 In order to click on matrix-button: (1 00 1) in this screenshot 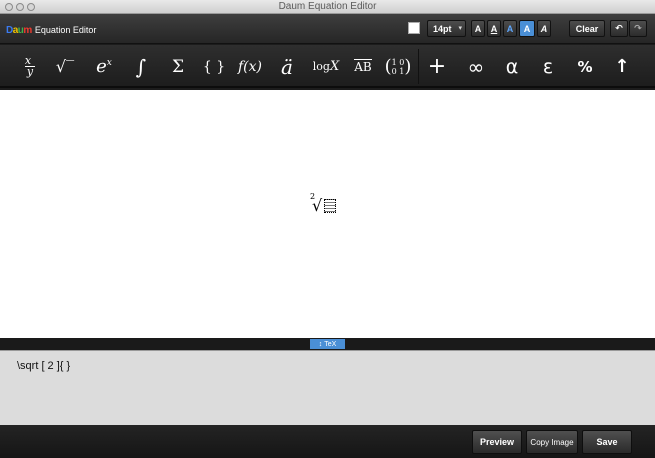, I will do `click(398, 66)`.